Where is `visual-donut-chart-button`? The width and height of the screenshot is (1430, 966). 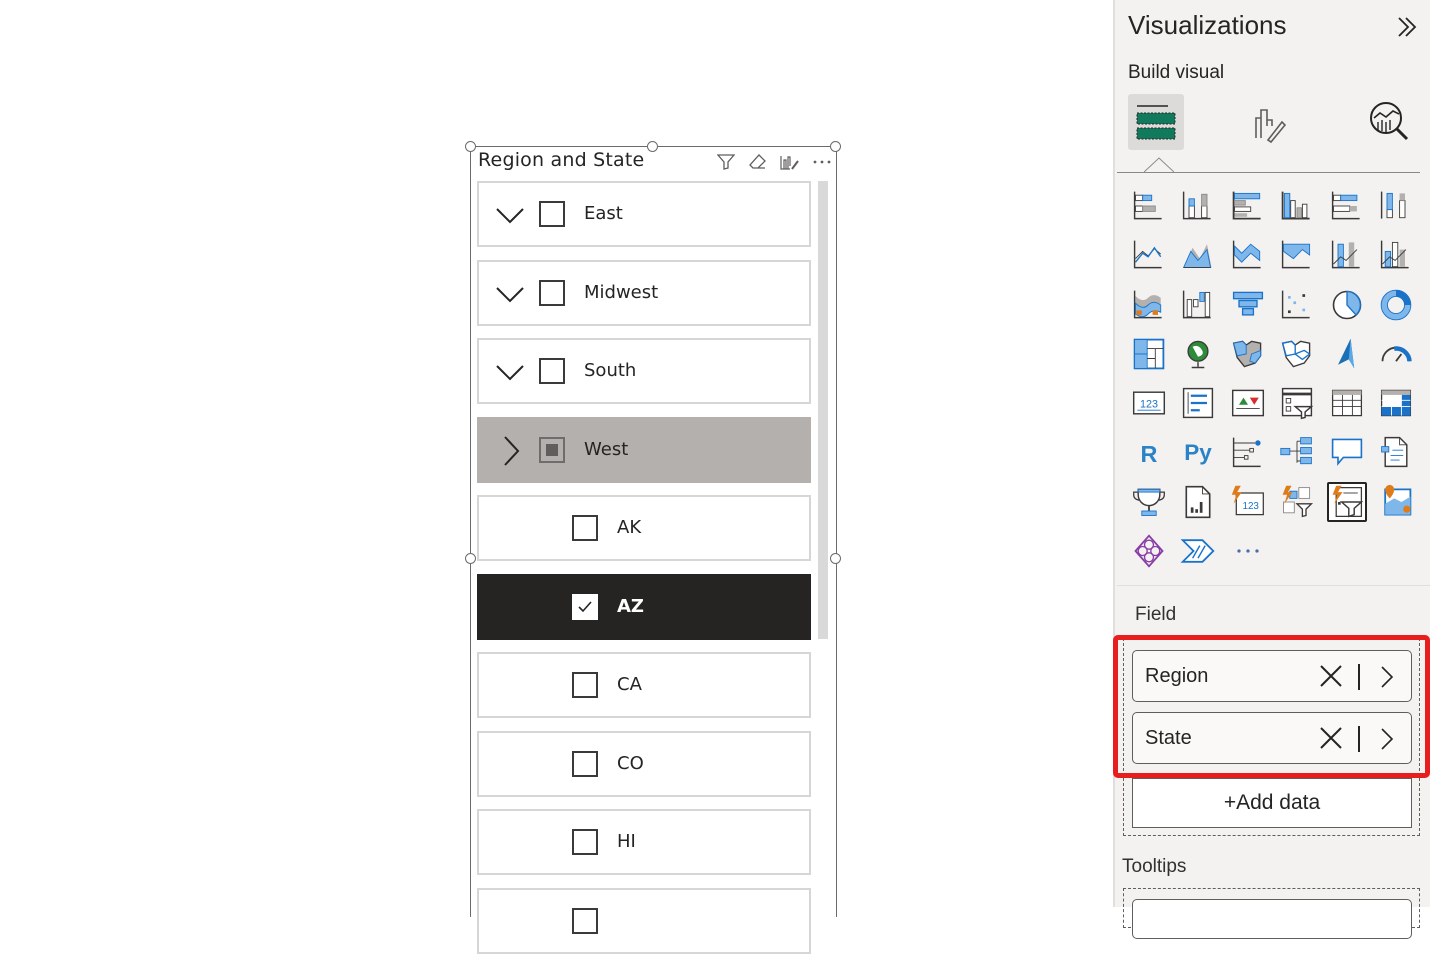
visual-donut-chart-button is located at coordinates (1396, 305).